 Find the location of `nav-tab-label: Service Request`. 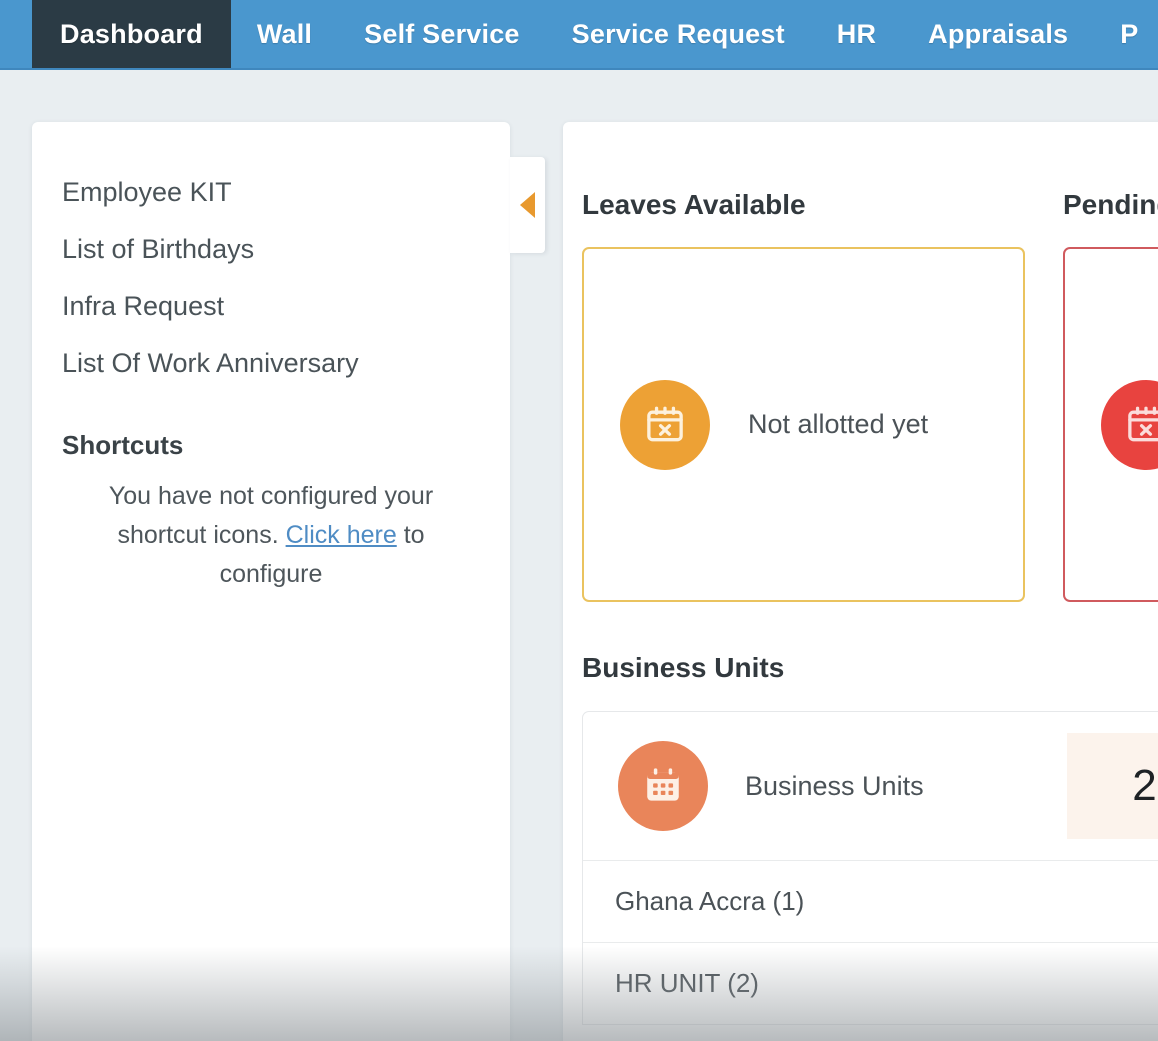

nav-tab-label: Service Request is located at coordinates (678, 33).